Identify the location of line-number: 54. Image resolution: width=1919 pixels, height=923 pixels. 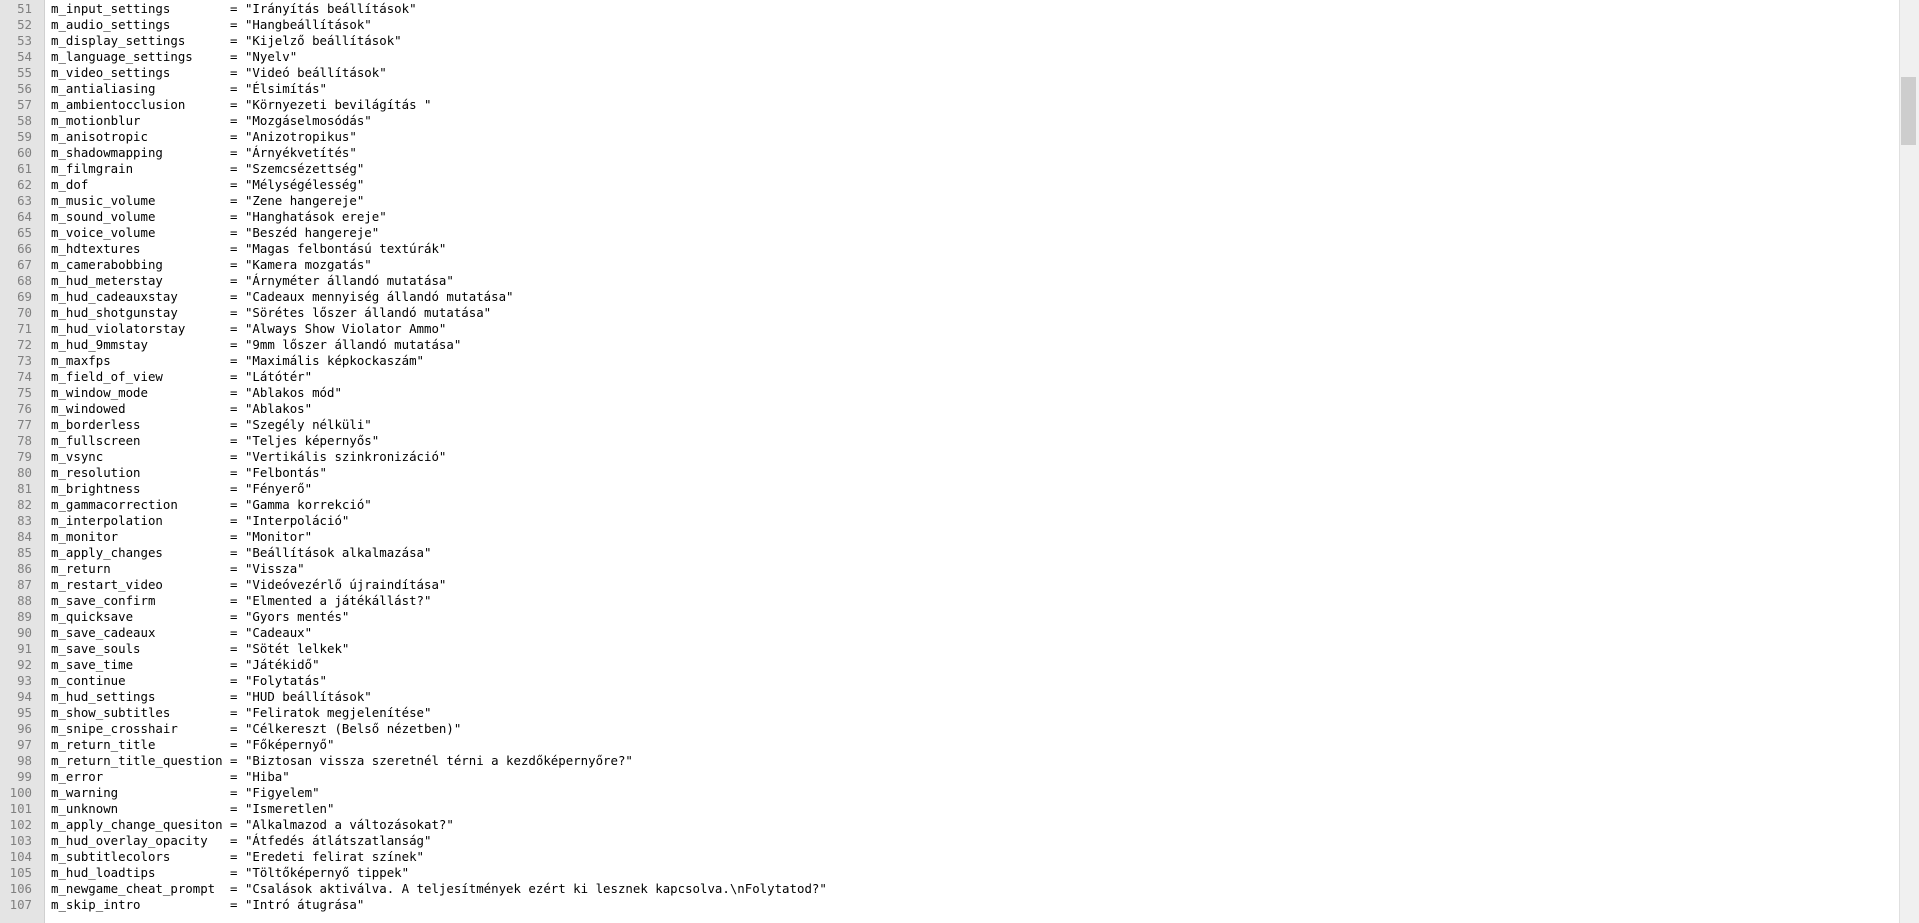
(24, 56).